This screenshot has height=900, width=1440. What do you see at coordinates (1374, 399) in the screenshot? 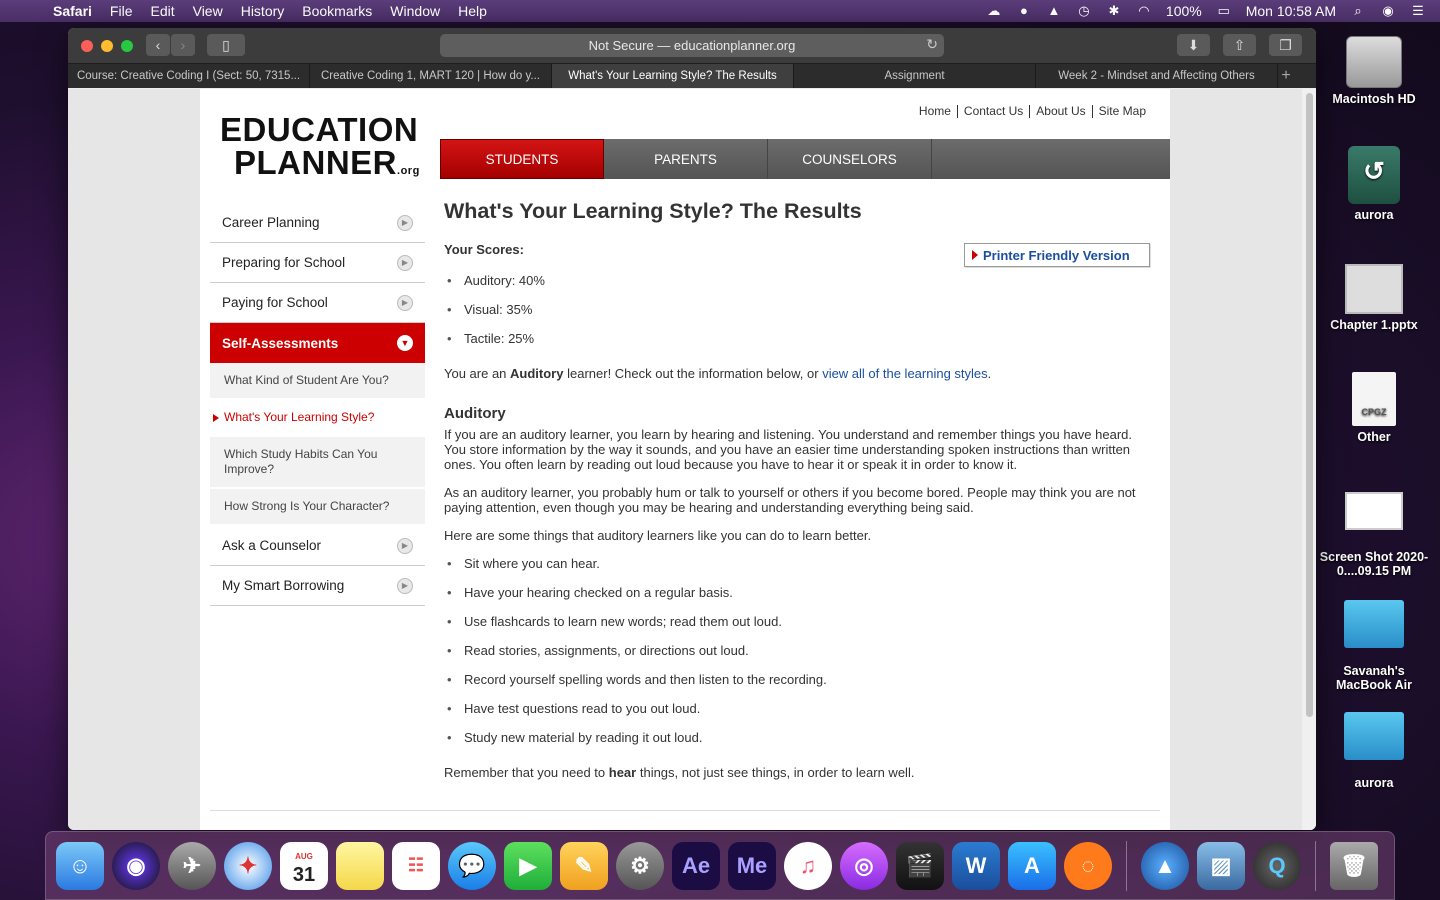
I see `archive-file-icon: CPGZ` at bounding box center [1374, 399].